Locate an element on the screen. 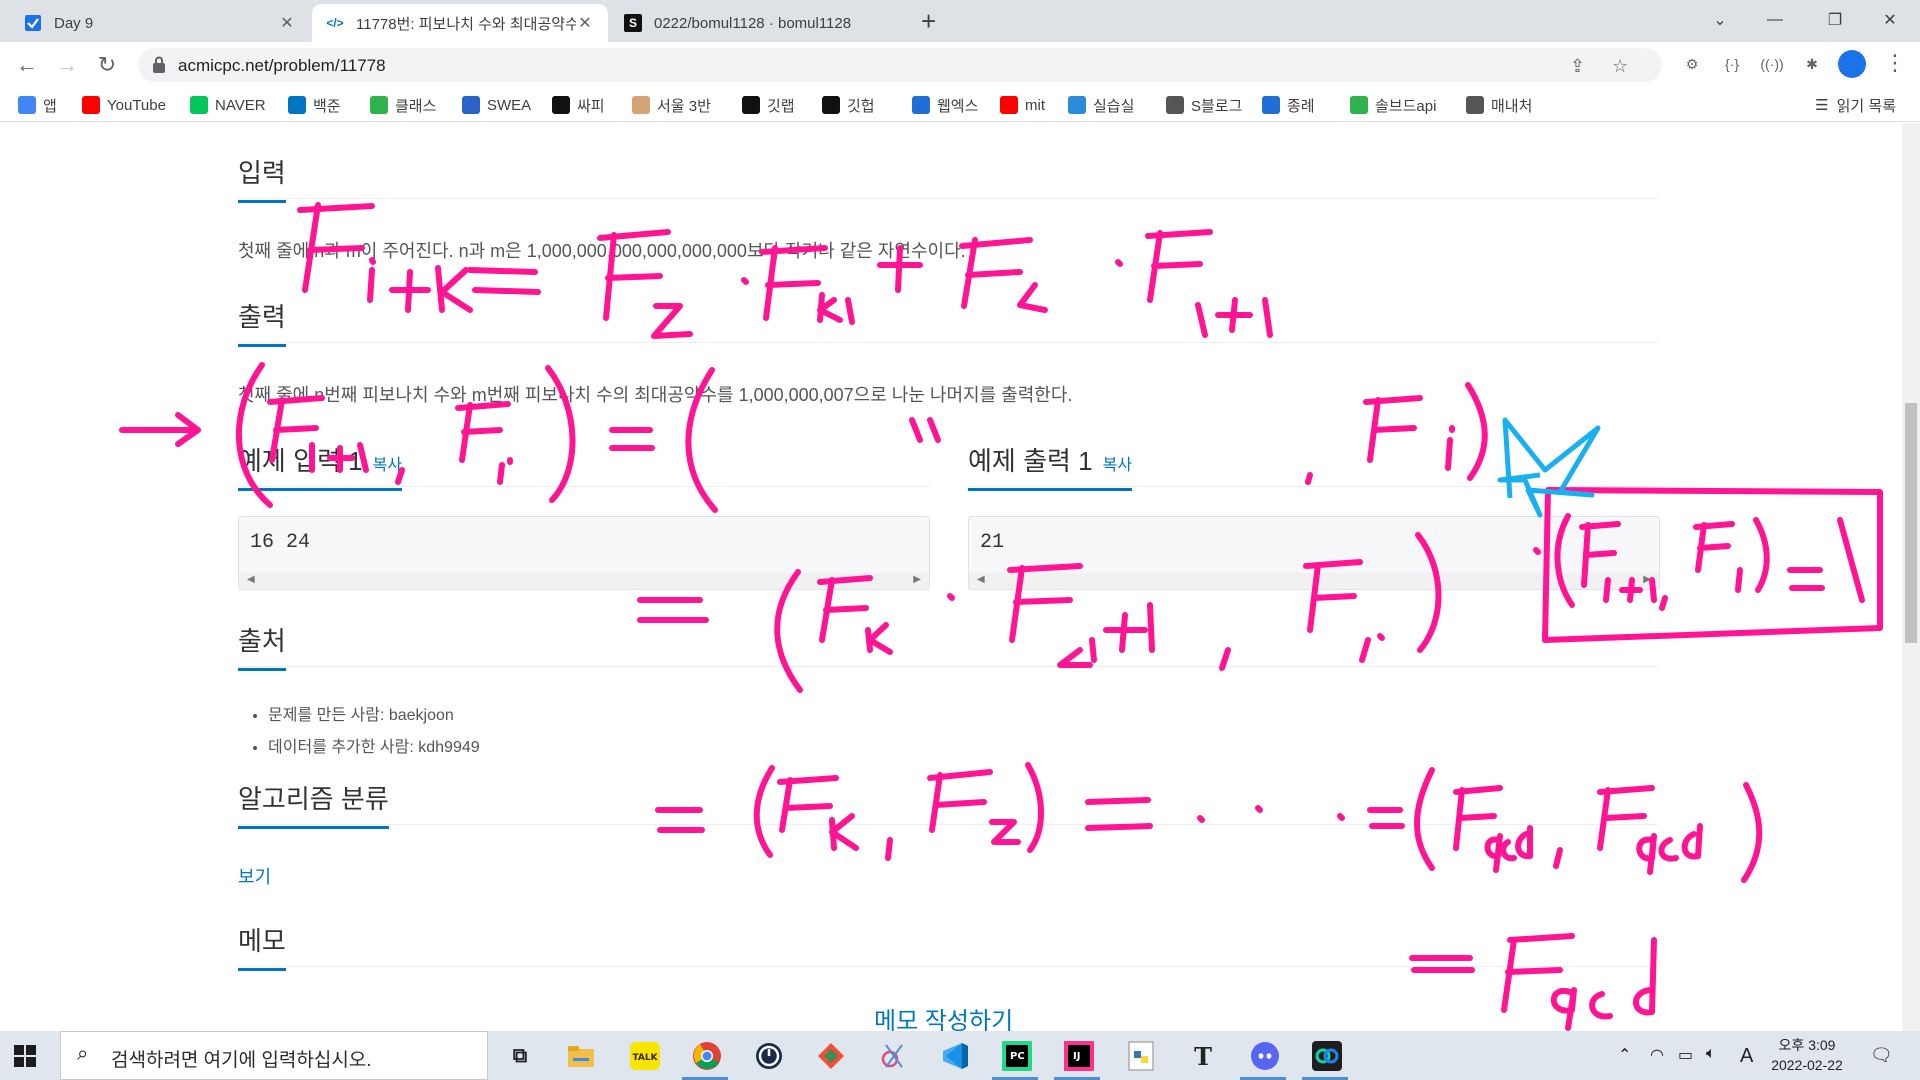  typora-icon: T is located at coordinates (1203, 1056).